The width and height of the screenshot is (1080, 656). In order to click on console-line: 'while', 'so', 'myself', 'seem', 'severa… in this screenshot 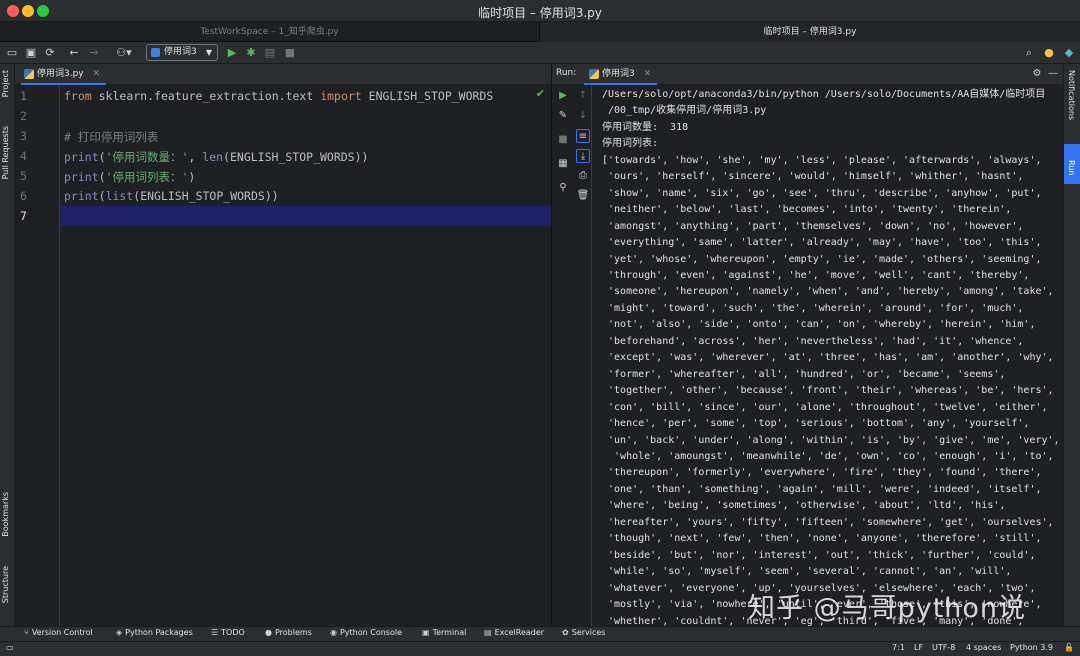, I will do `click(807, 572)`.